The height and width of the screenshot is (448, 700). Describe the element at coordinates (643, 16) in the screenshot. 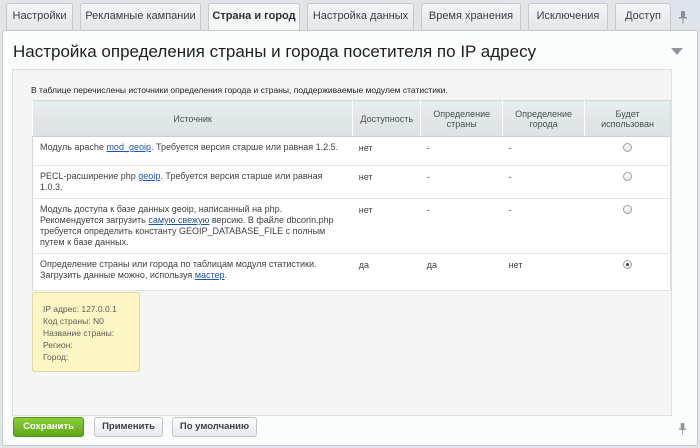

I see `tab-access: Доступ` at that location.